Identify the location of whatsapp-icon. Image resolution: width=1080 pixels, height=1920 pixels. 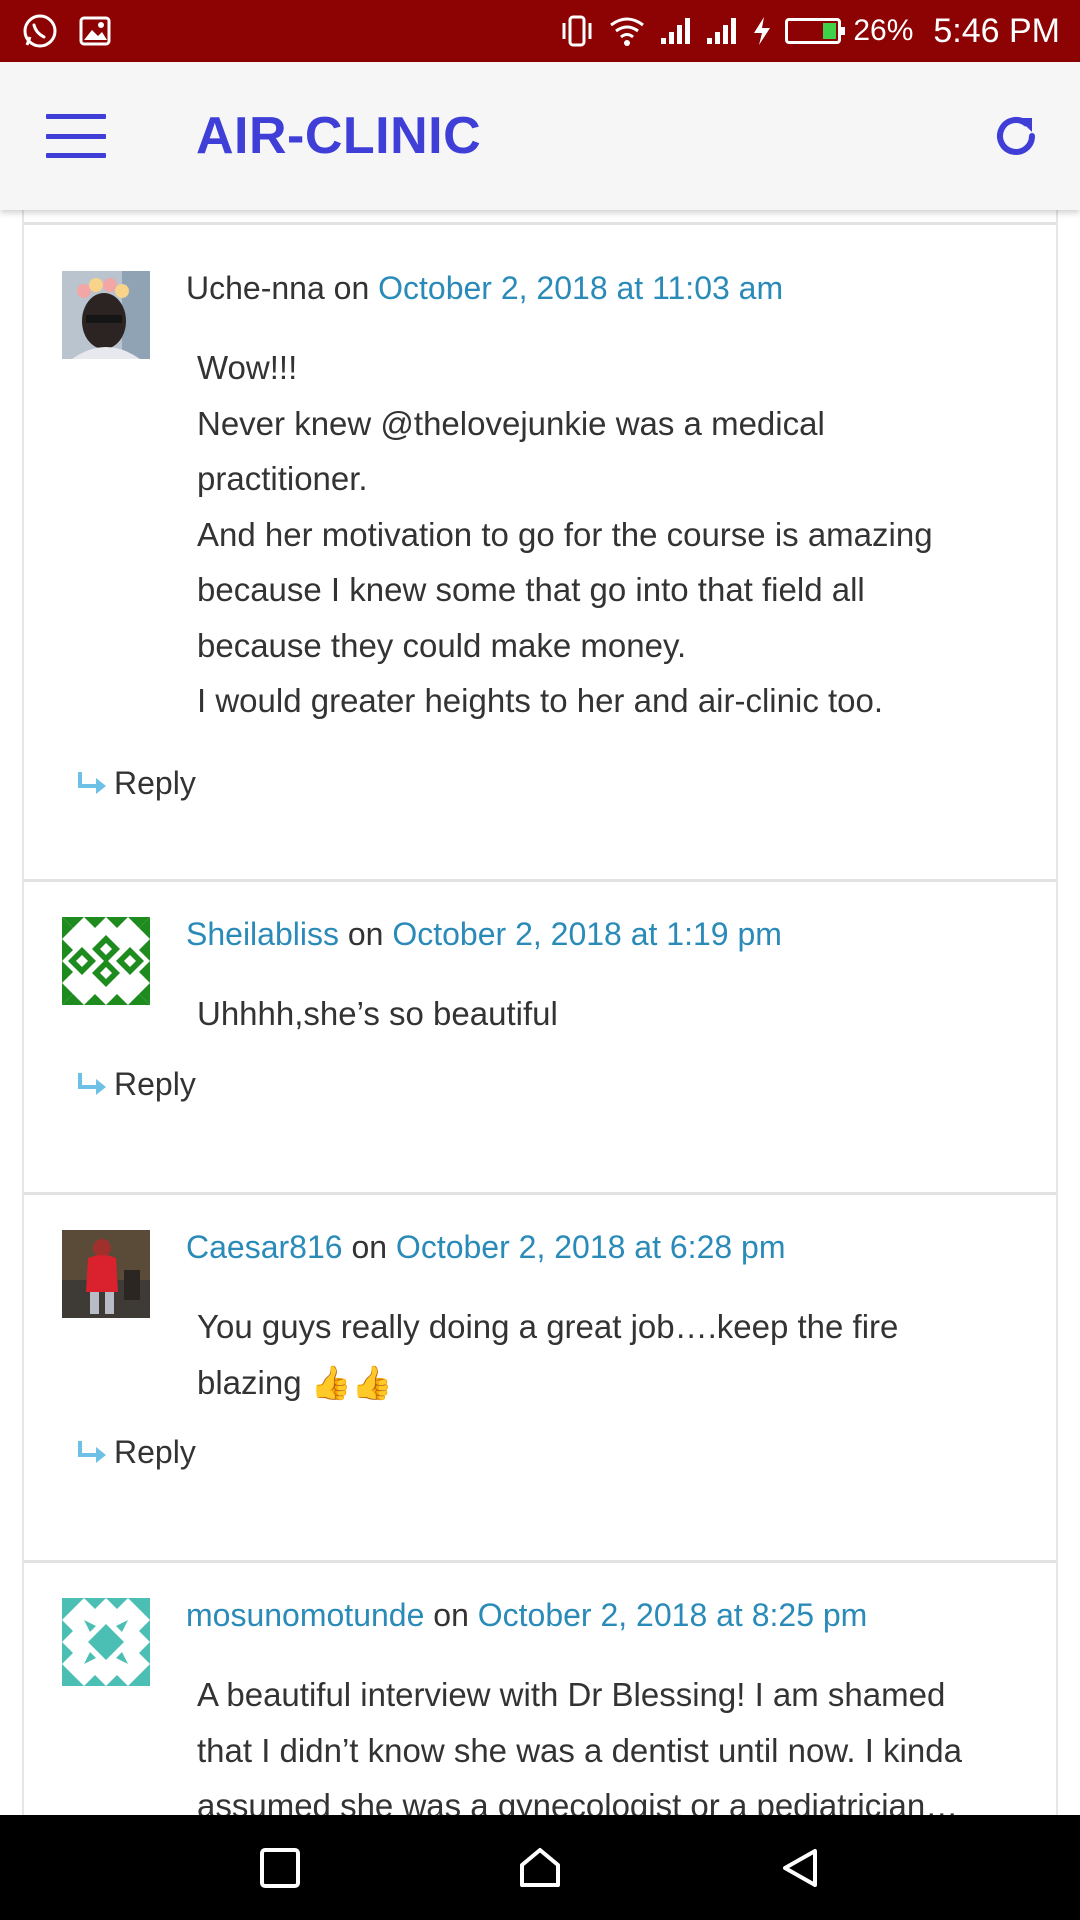
(40, 31).